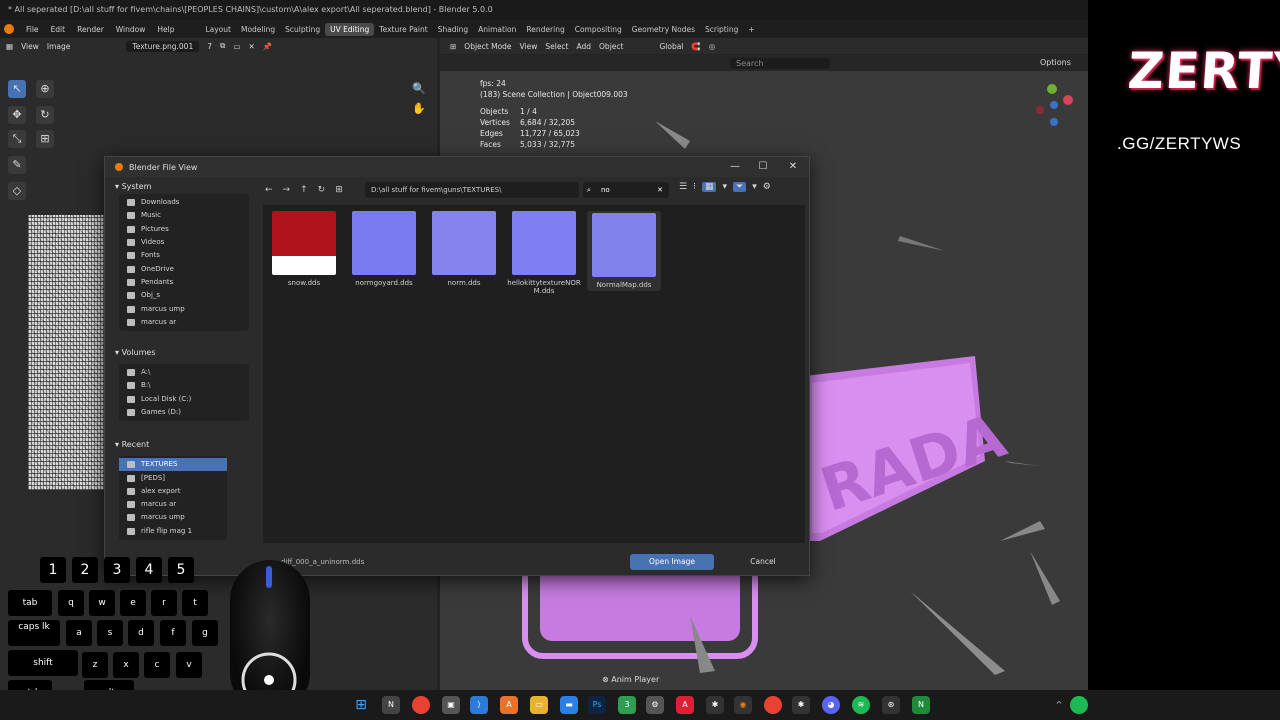 This screenshot has width=1280, height=720. Describe the element at coordinates (184, 444) in the screenshot. I see `panel-recent-header: ▾ Recent` at that location.